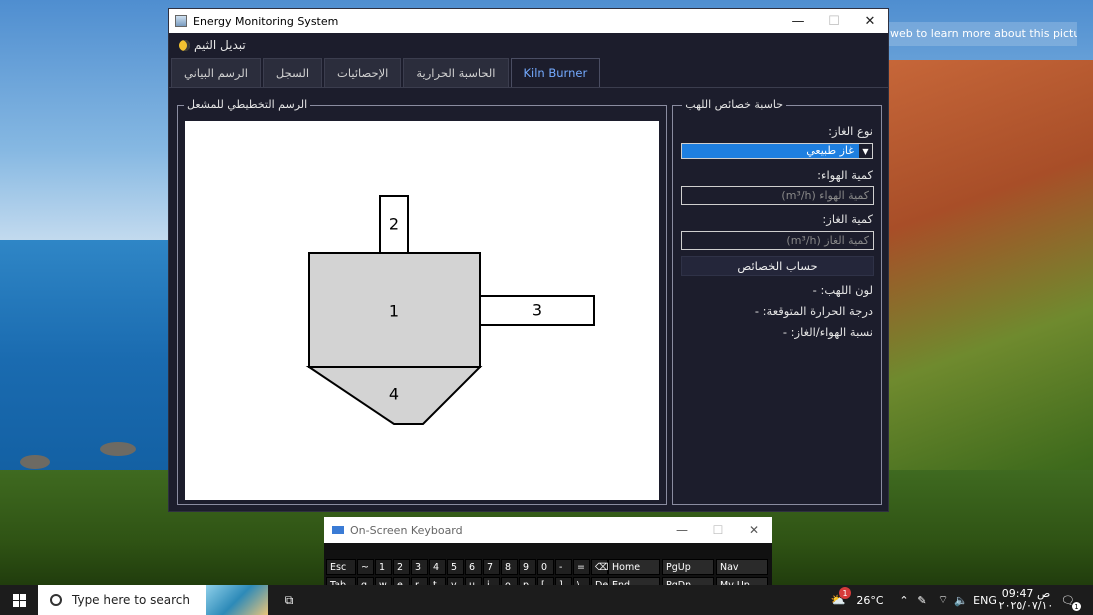 The width and height of the screenshot is (1093, 615). I want to click on window-title: Energy Monitoring System, so click(266, 21).